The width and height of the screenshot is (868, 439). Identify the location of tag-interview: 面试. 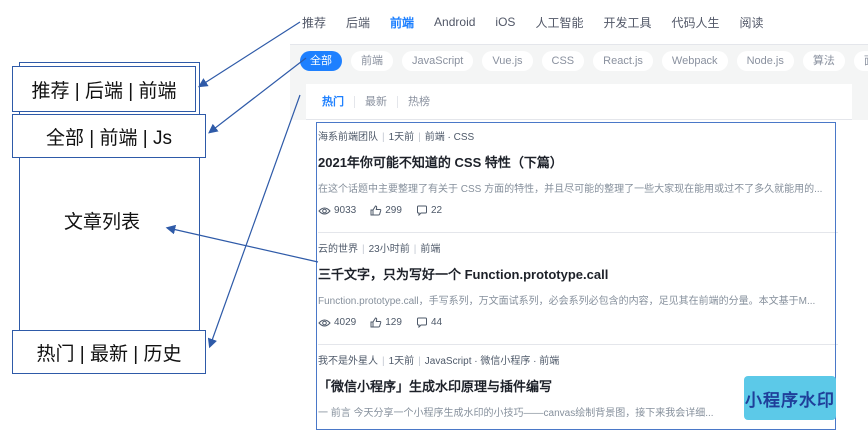
(860, 60).